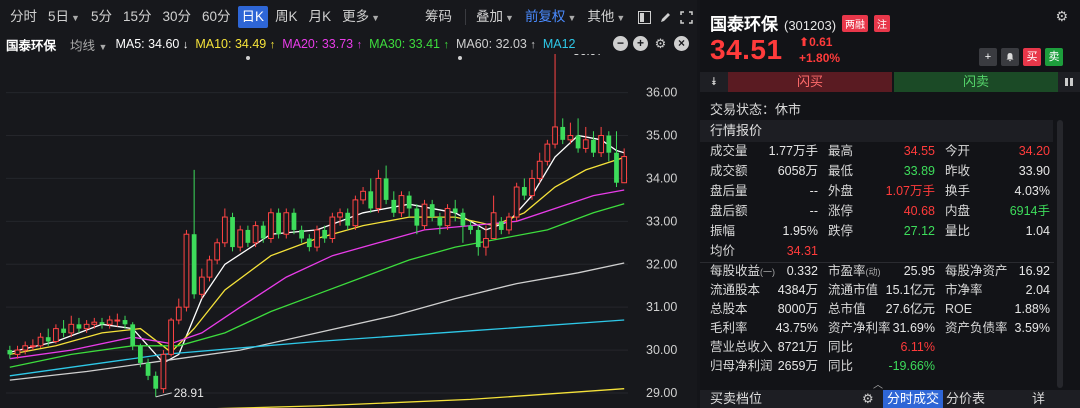 The height and width of the screenshot is (408, 1080). What do you see at coordinates (23, 17) in the screenshot?
I see `tab-intraday: 分时` at bounding box center [23, 17].